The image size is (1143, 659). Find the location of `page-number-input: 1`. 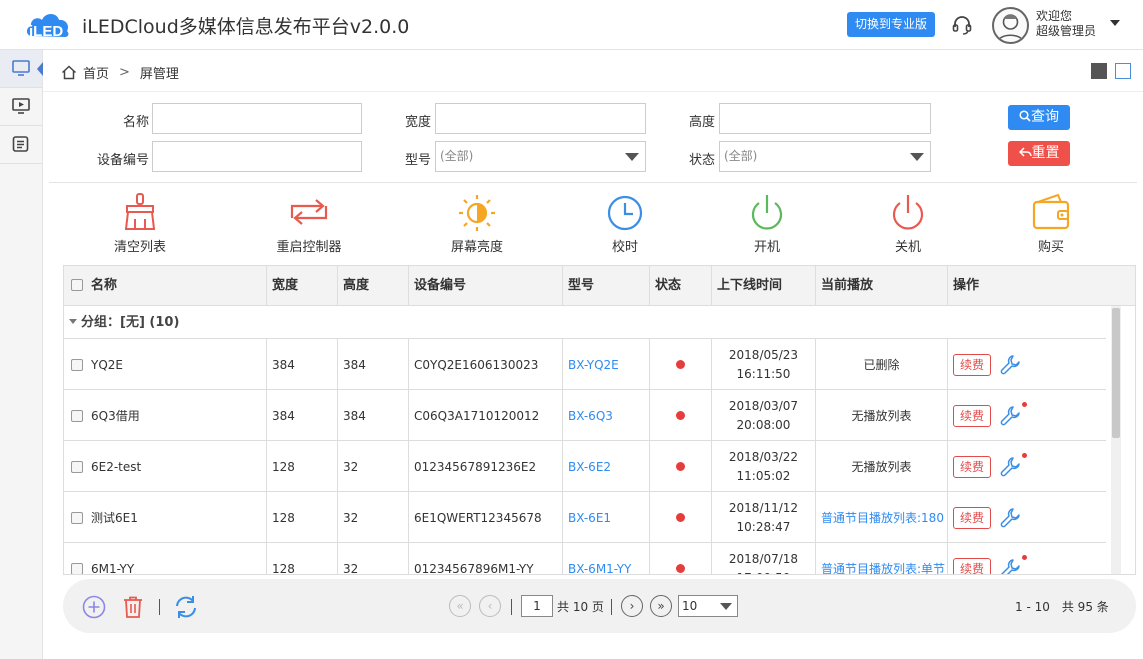

page-number-input: 1 is located at coordinates (537, 606).